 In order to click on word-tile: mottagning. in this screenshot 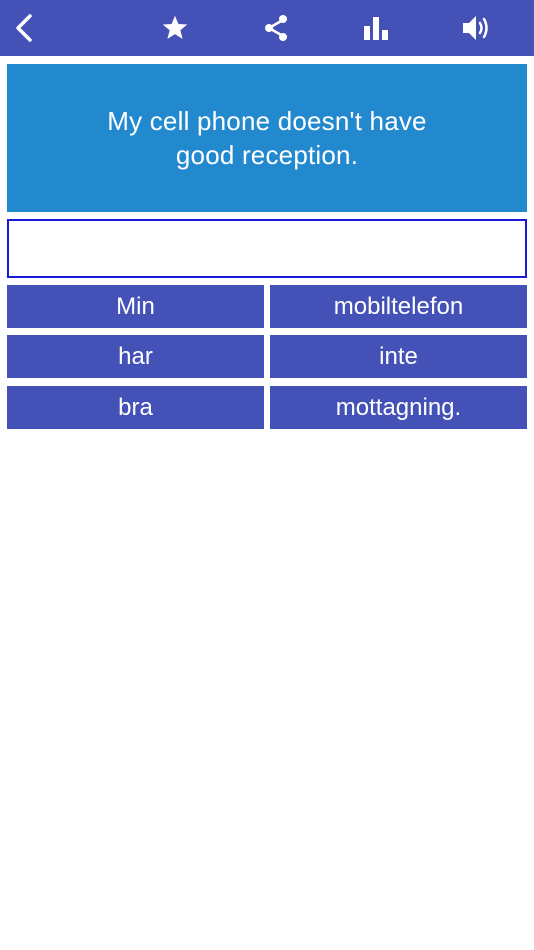, I will do `click(398, 407)`.